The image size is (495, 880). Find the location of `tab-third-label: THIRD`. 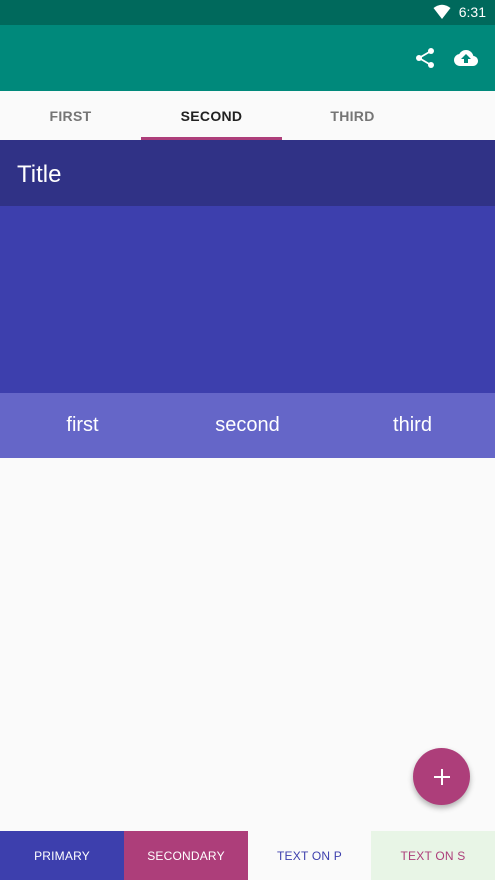

tab-third-label: THIRD is located at coordinates (352, 115).